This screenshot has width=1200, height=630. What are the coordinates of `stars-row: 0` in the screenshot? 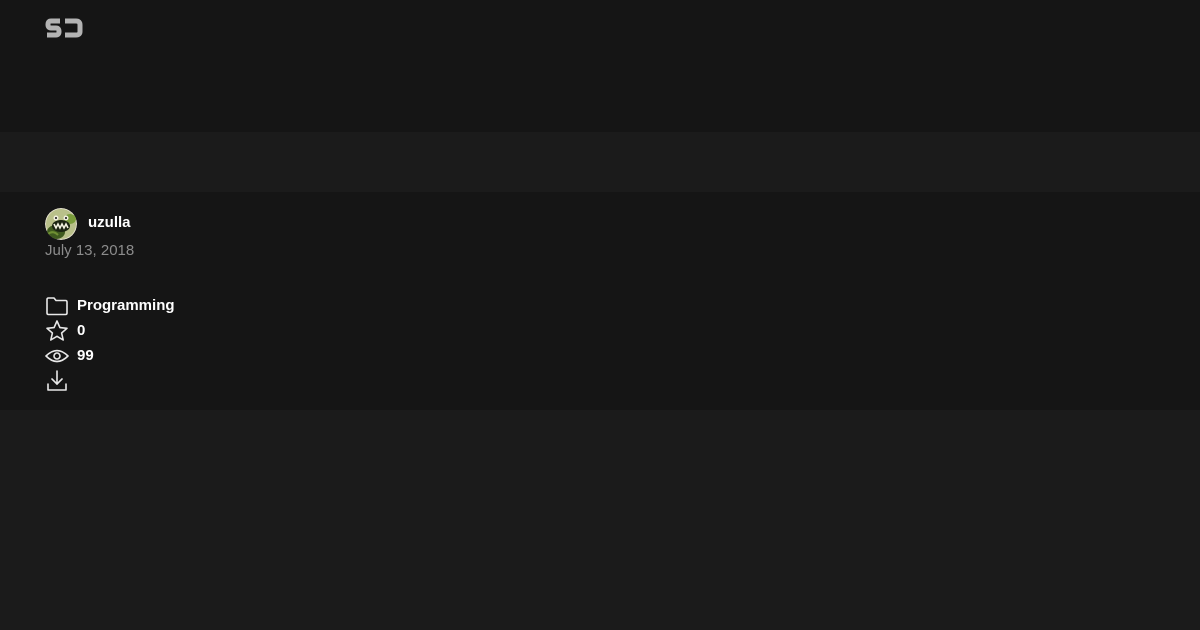 It's located at (110, 330).